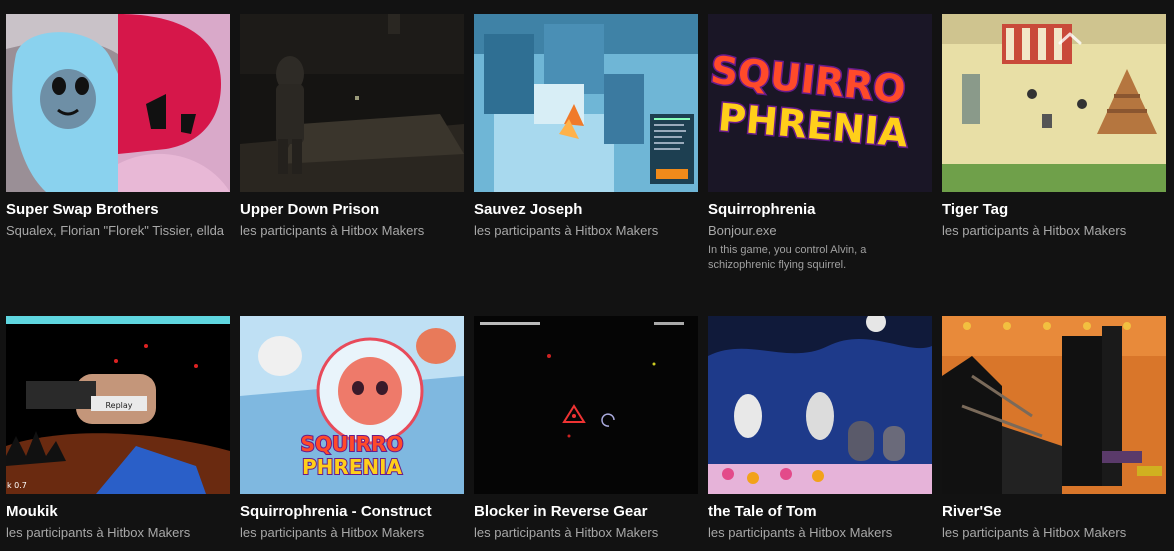 The image size is (1174, 551). I want to click on game-author: Bonjour.exe, so click(820, 231).